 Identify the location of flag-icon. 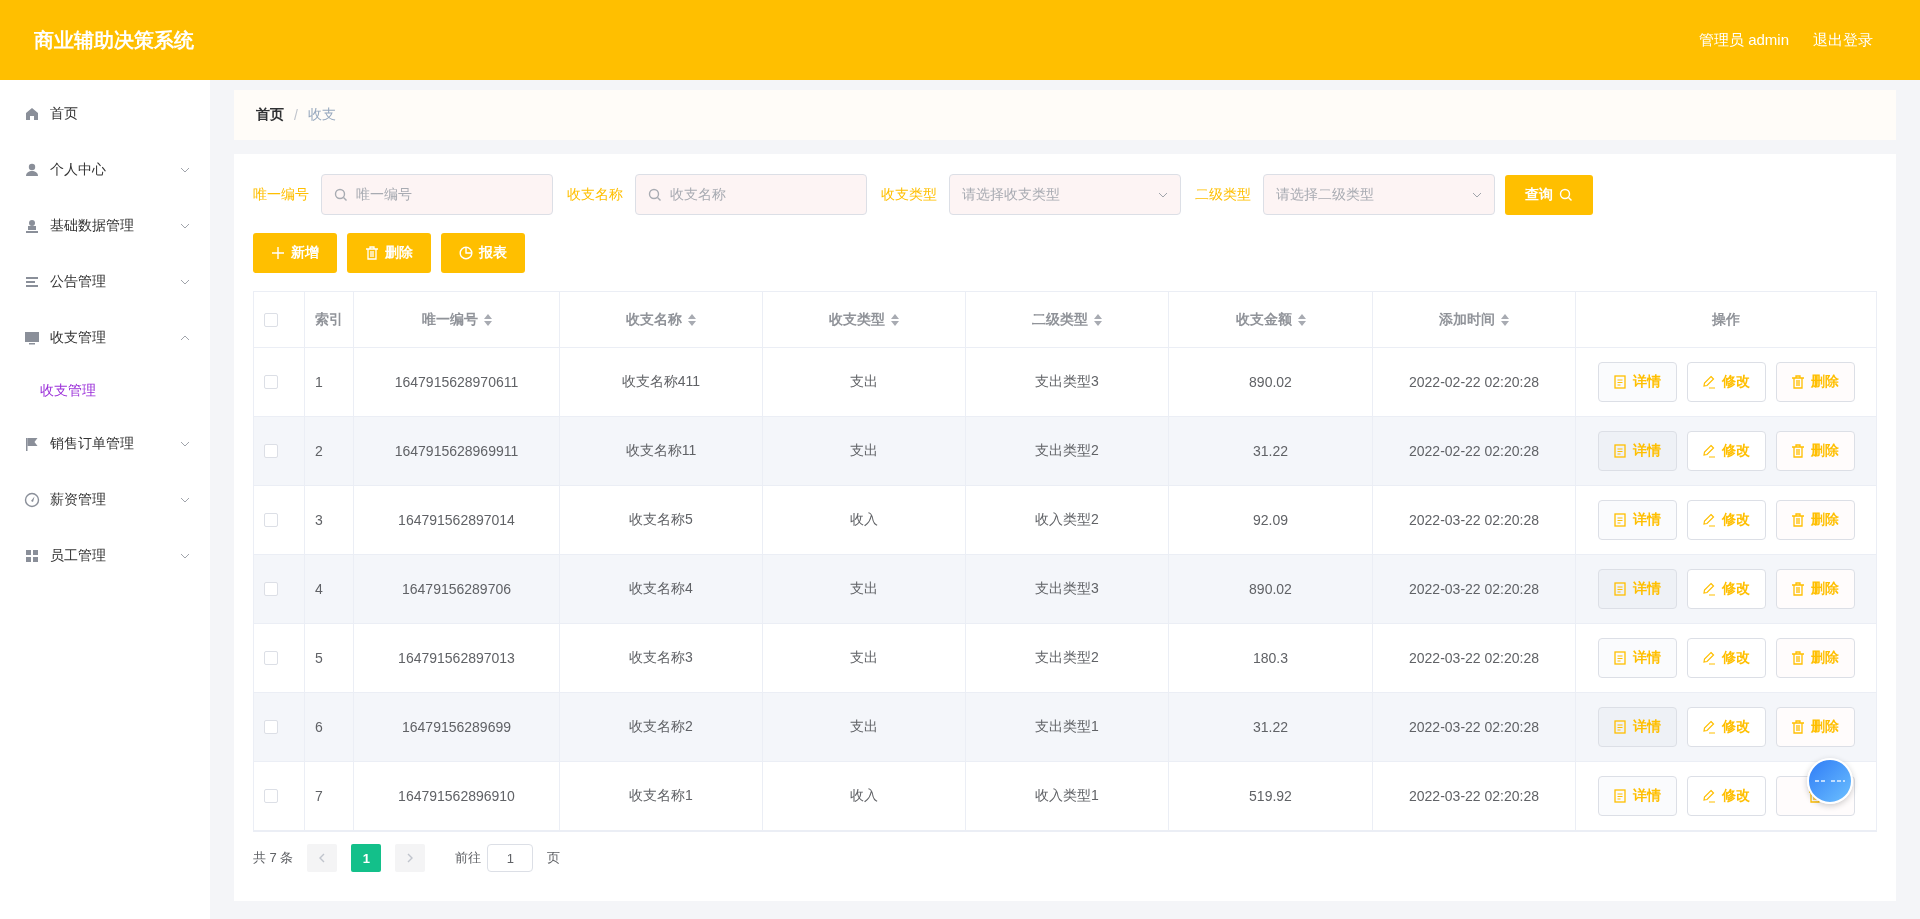
(32, 444).